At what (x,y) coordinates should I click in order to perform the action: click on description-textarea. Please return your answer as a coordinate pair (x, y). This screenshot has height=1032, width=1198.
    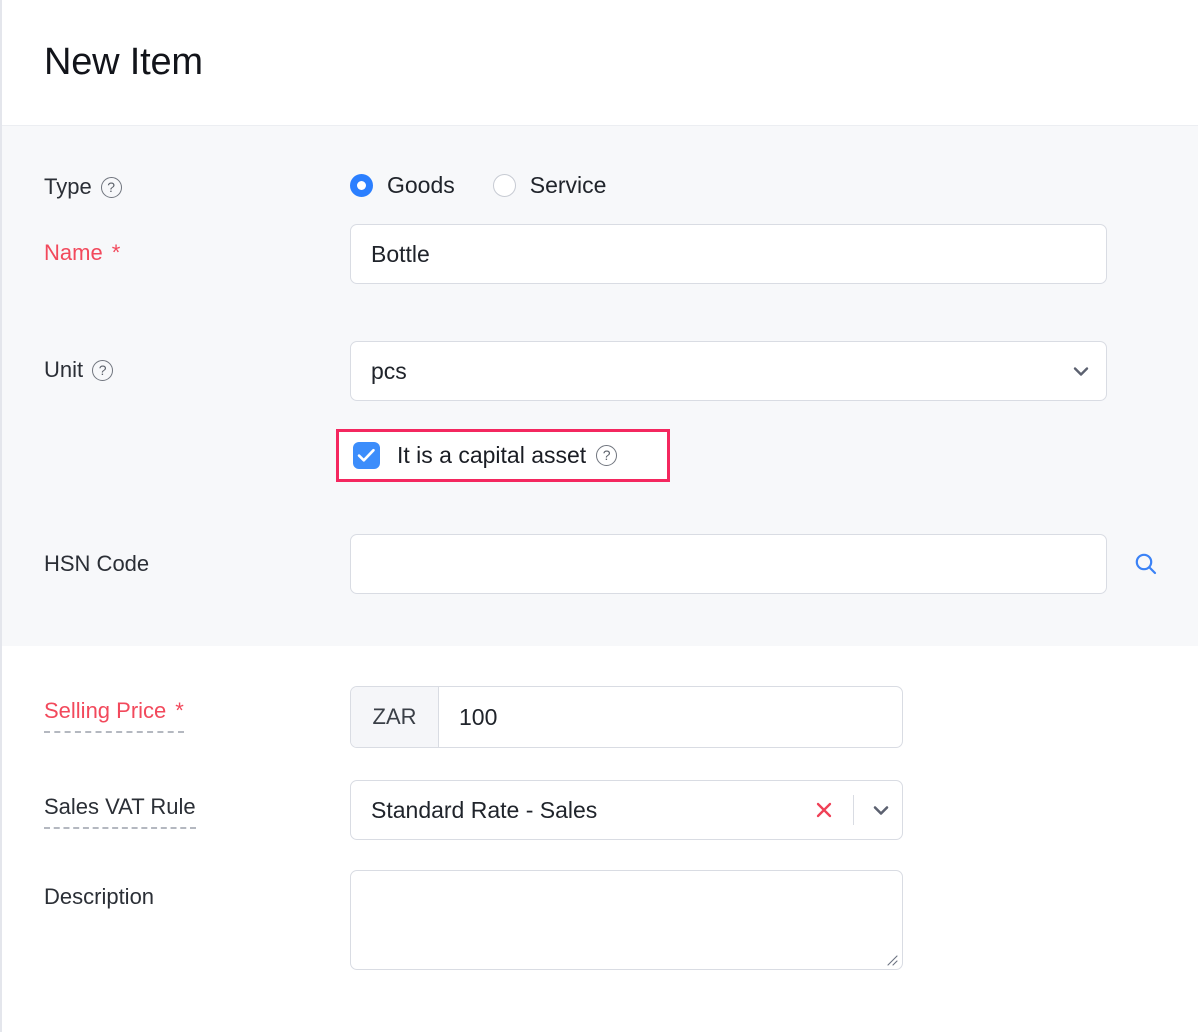
    Looking at the image, I should click on (626, 920).